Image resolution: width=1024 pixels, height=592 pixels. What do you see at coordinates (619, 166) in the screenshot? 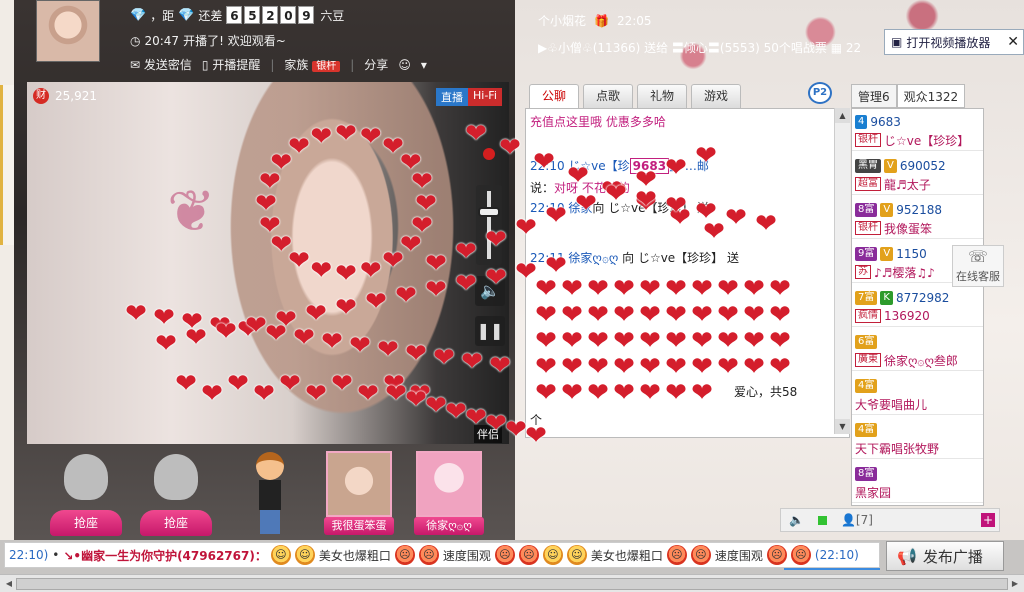
I see `chat-line: 22:10 じ☆ve【珍 9683】 …邮` at bounding box center [619, 166].